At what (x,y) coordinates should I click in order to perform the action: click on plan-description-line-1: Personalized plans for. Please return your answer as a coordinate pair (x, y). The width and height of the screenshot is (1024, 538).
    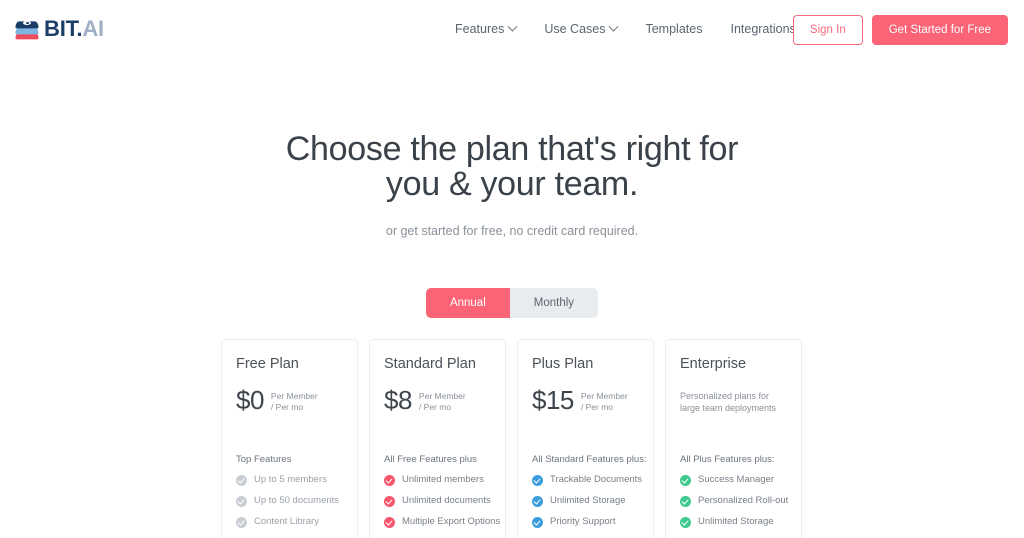
    Looking at the image, I should click on (725, 396).